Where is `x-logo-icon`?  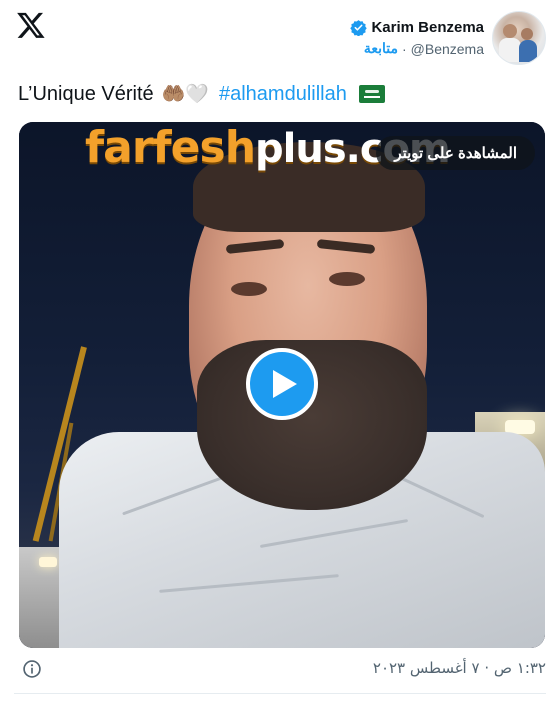
x-logo-icon is located at coordinates (31, 25).